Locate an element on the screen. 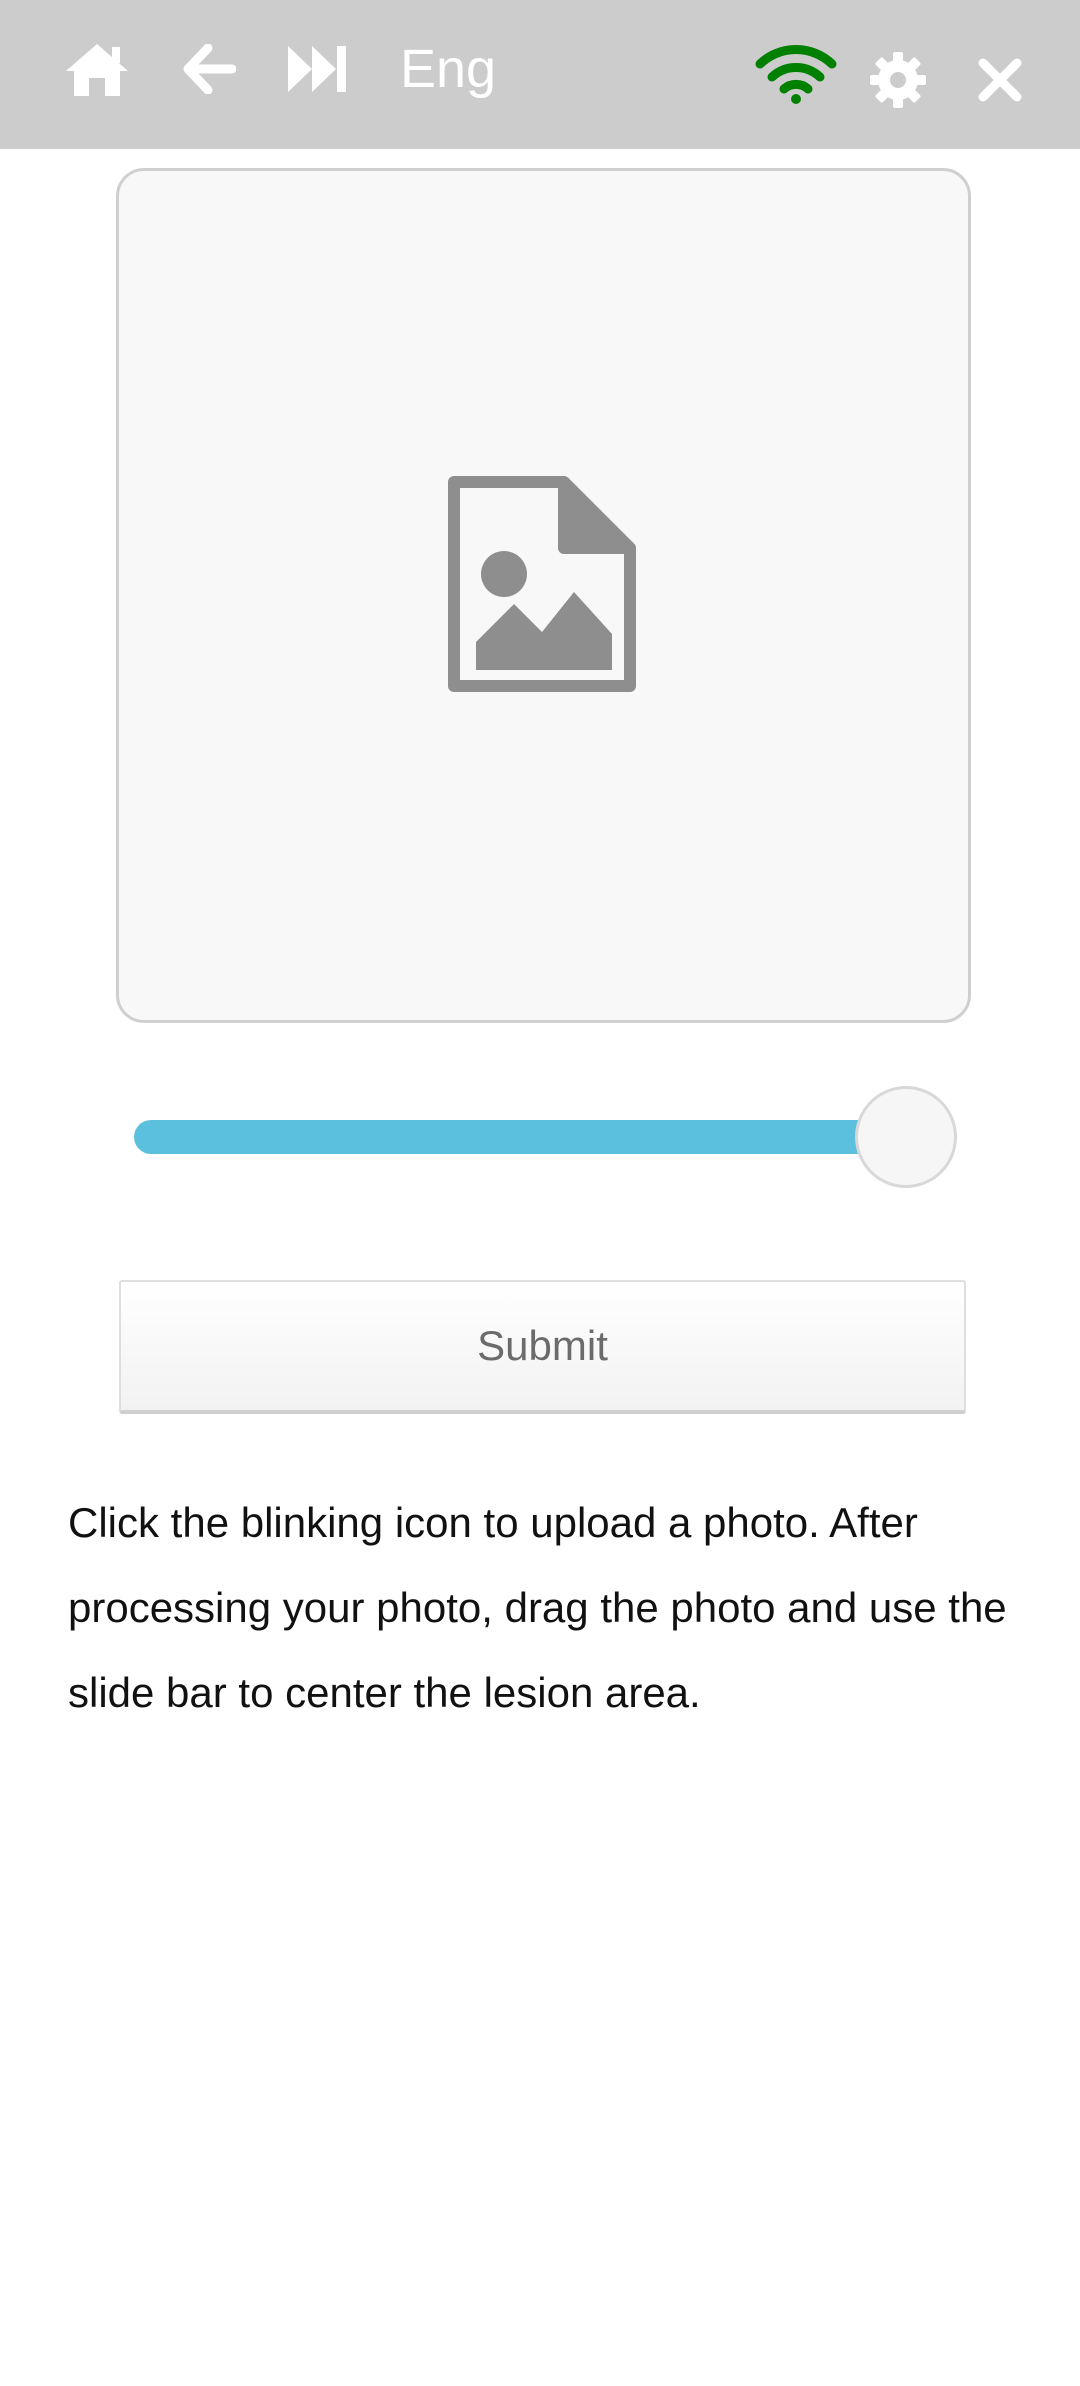 The height and width of the screenshot is (2386, 1080). image-file-icon is located at coordinates (542, 584).